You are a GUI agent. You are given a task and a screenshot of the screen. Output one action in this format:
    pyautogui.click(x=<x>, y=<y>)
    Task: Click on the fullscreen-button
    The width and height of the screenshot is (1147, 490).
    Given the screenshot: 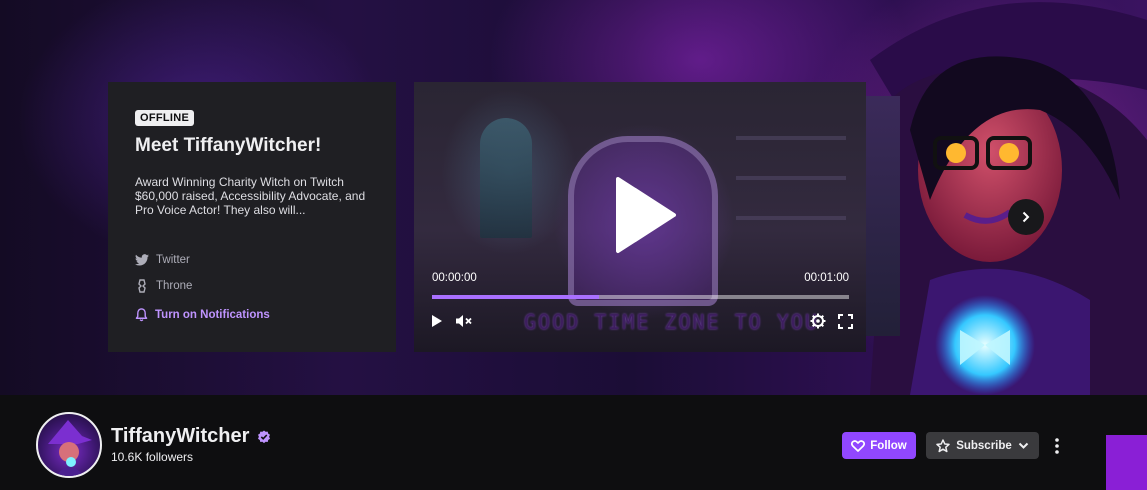 What is the action you would take?
    pyautogui.click(x=845, y=321)
    